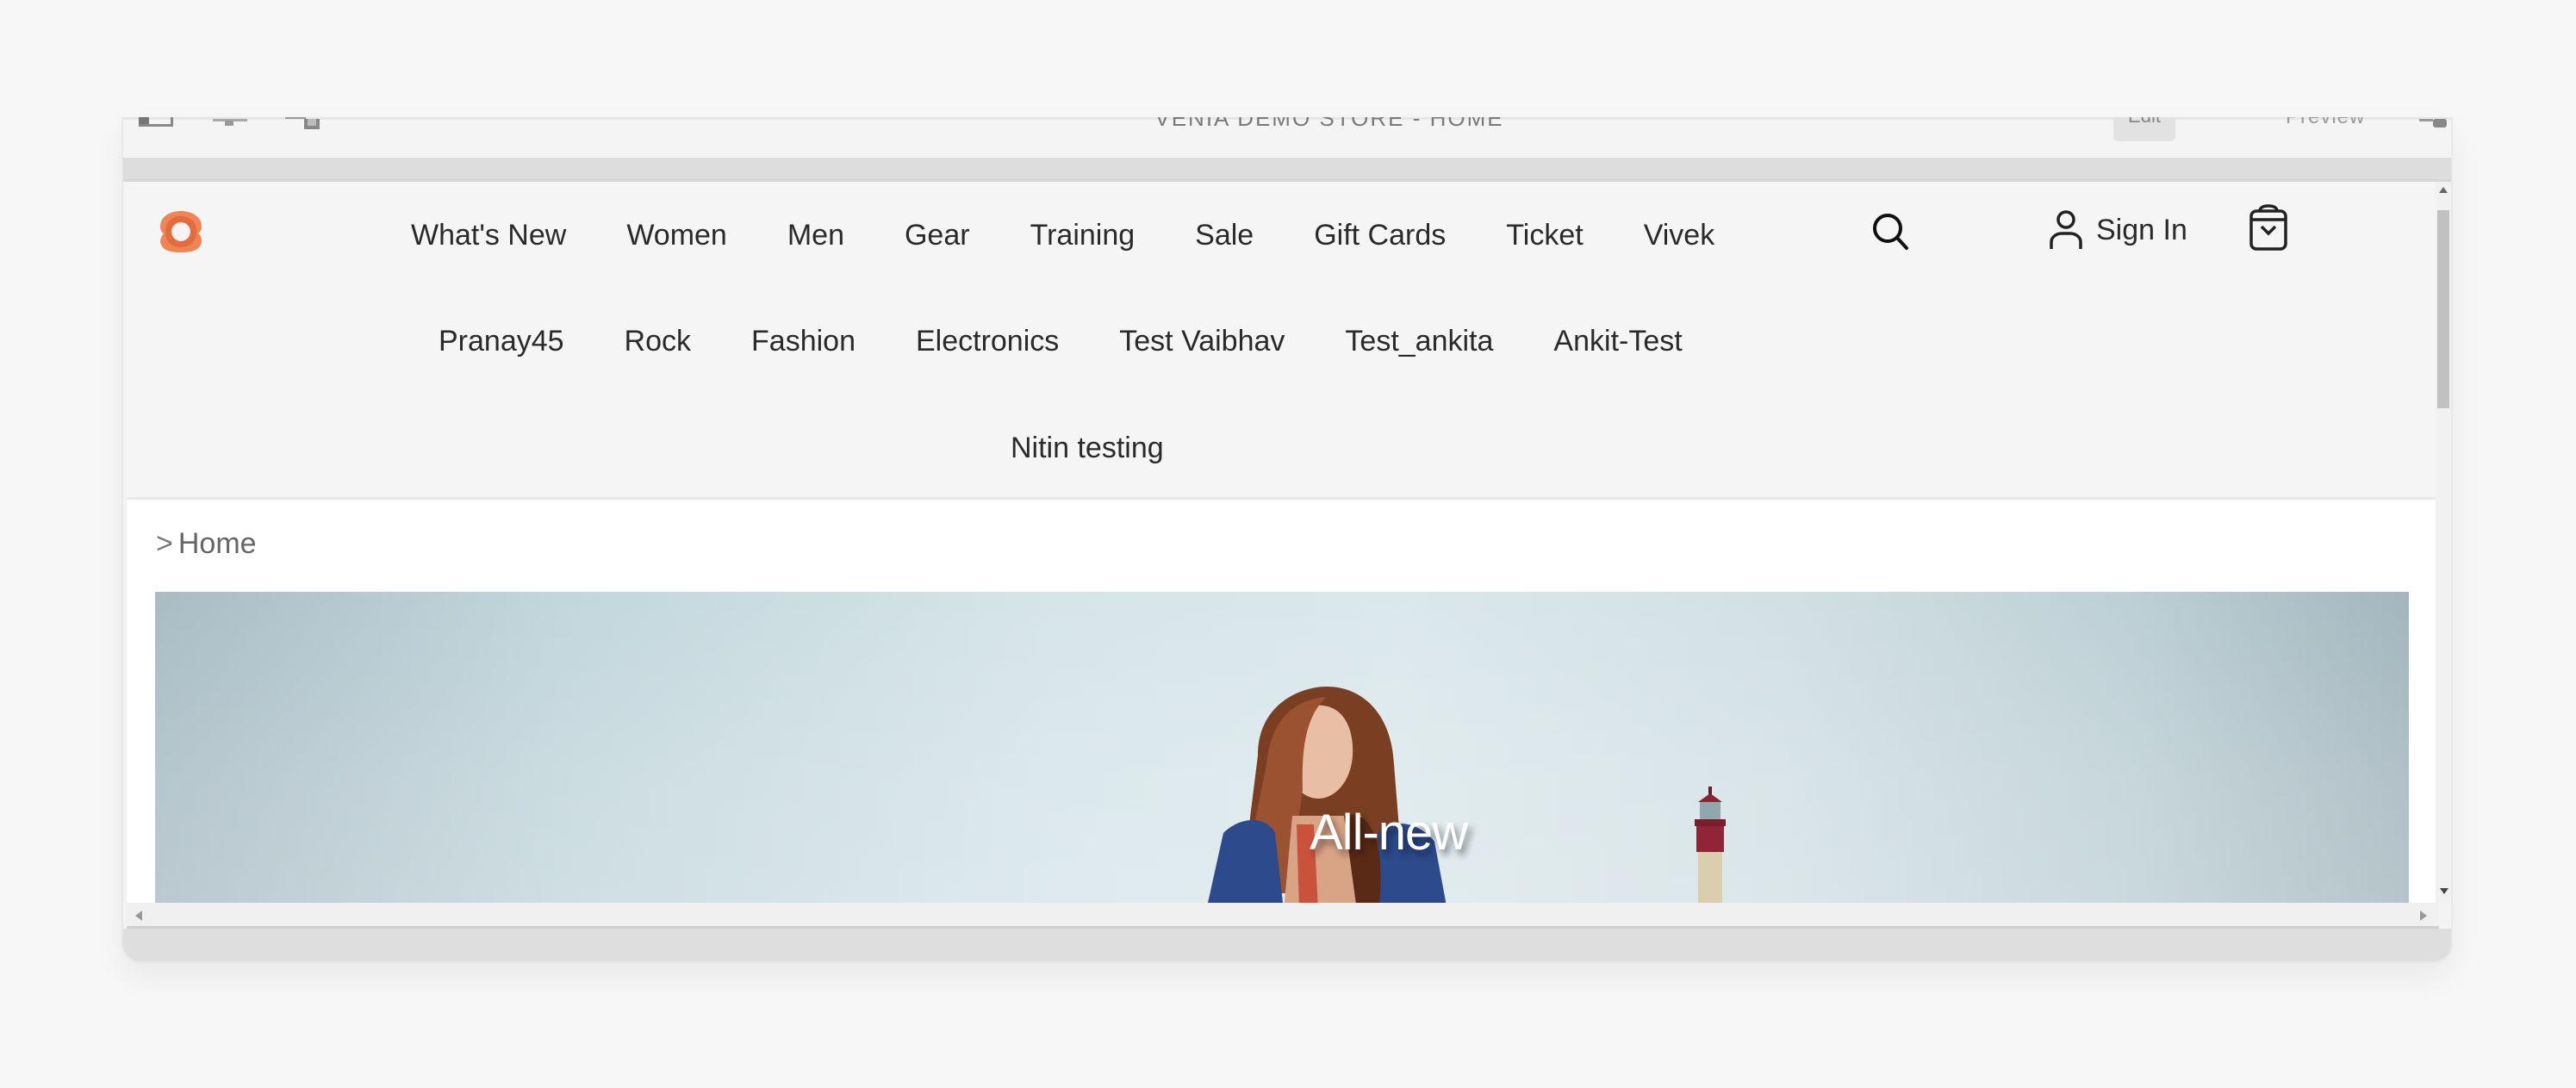  Describe the element at coordinates (2424, 916) in the screenshot. I see `scroll-right-arrow-icon` at that location.